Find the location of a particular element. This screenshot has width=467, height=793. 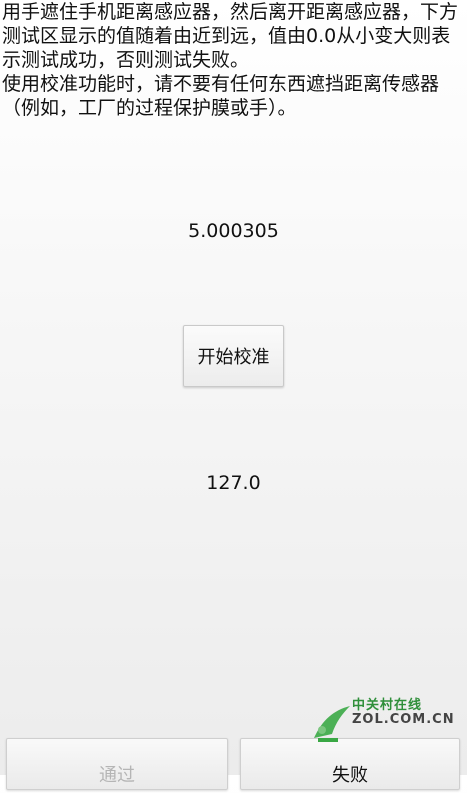

start-calibration-button: 开始校准 is located at coordinates (233, 356).